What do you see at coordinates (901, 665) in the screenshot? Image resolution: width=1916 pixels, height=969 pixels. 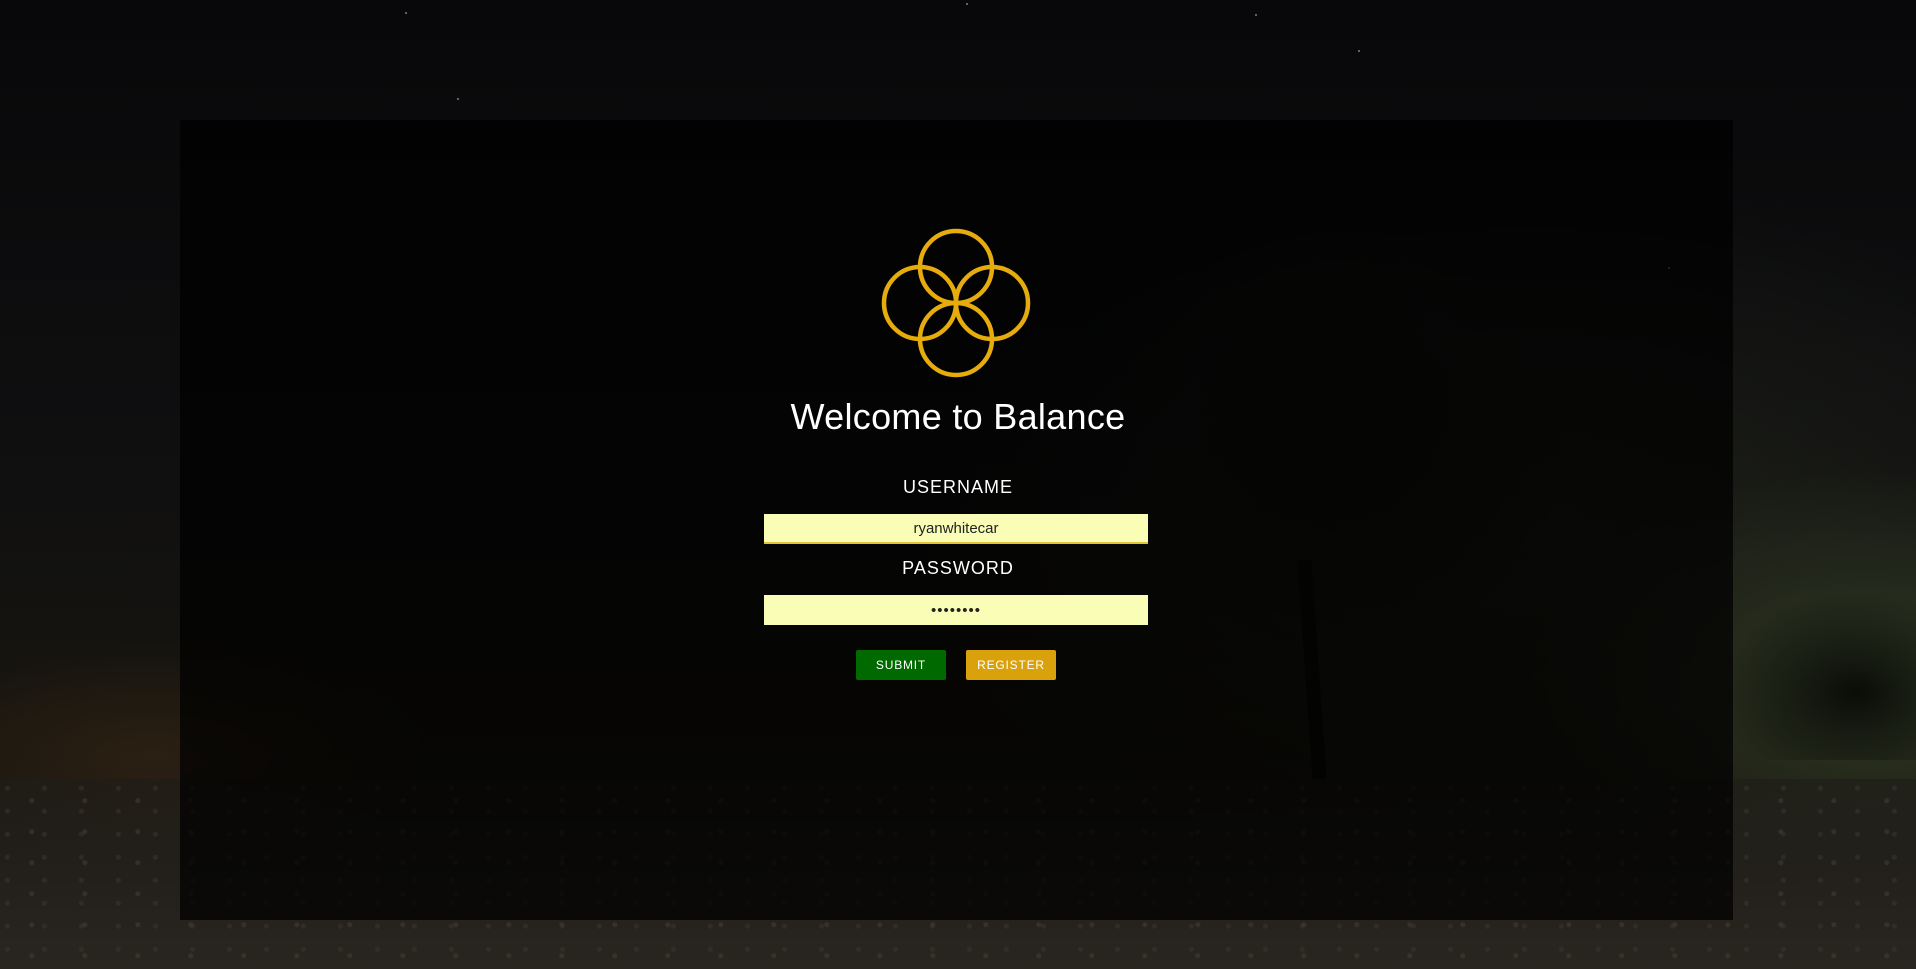 I see `submit-button: SUBMIT` at bounding box center [901, 665].